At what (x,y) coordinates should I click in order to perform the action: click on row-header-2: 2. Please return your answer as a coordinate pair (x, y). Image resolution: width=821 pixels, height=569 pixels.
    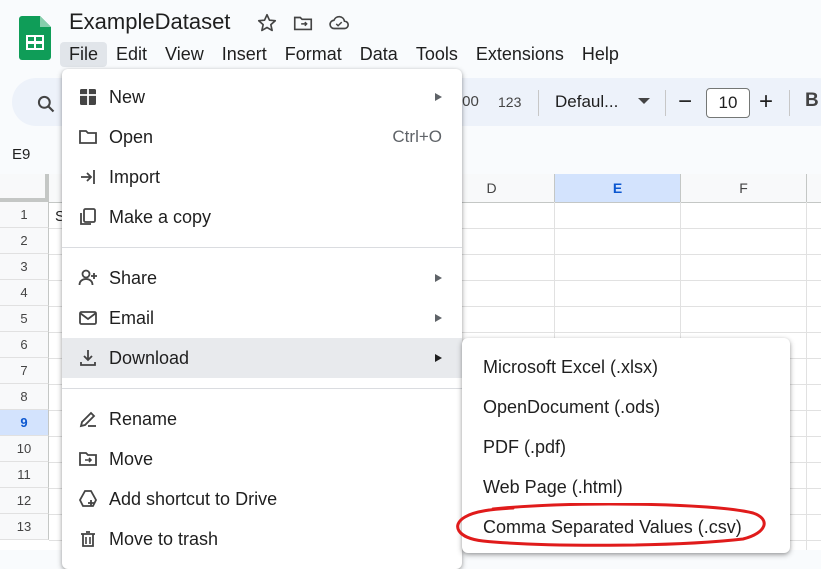
    Looking at the image, I should click on (24, 241).